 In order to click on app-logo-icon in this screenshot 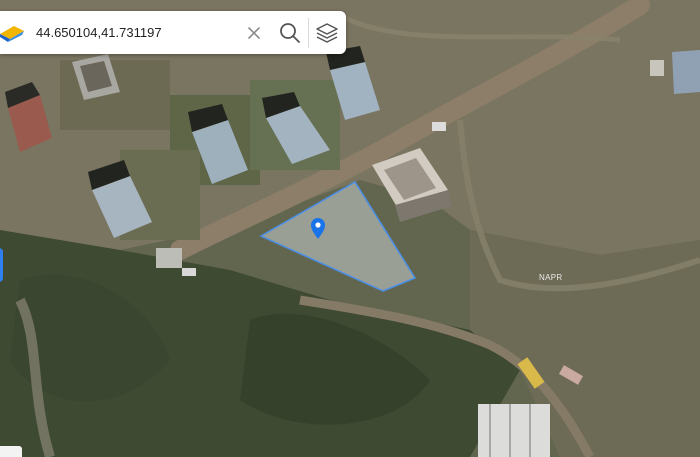, I will do `click(13, 33)`.